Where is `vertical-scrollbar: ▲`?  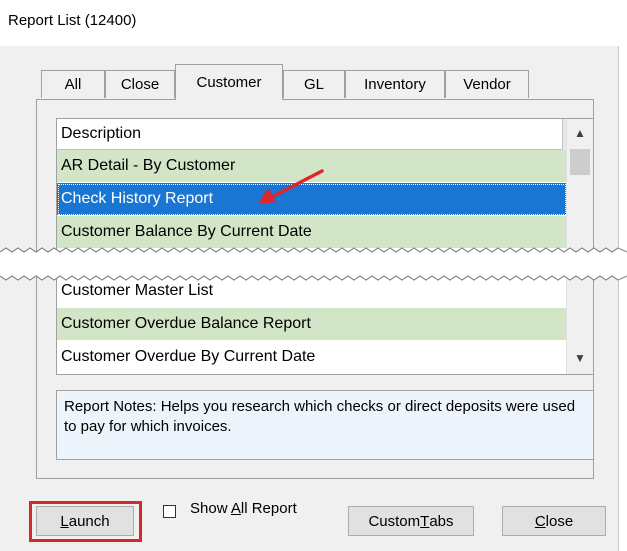 vertical-scrollbar: ▲ is located at coordinates (579, 188).